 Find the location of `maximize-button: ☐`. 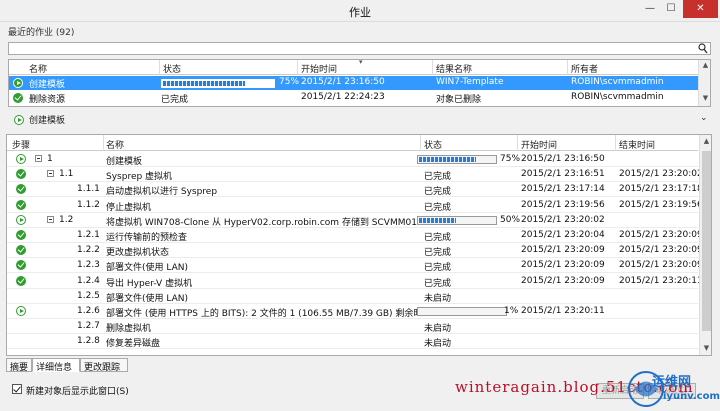

maximize-button: ☐ is located at coordinates (671, 9).